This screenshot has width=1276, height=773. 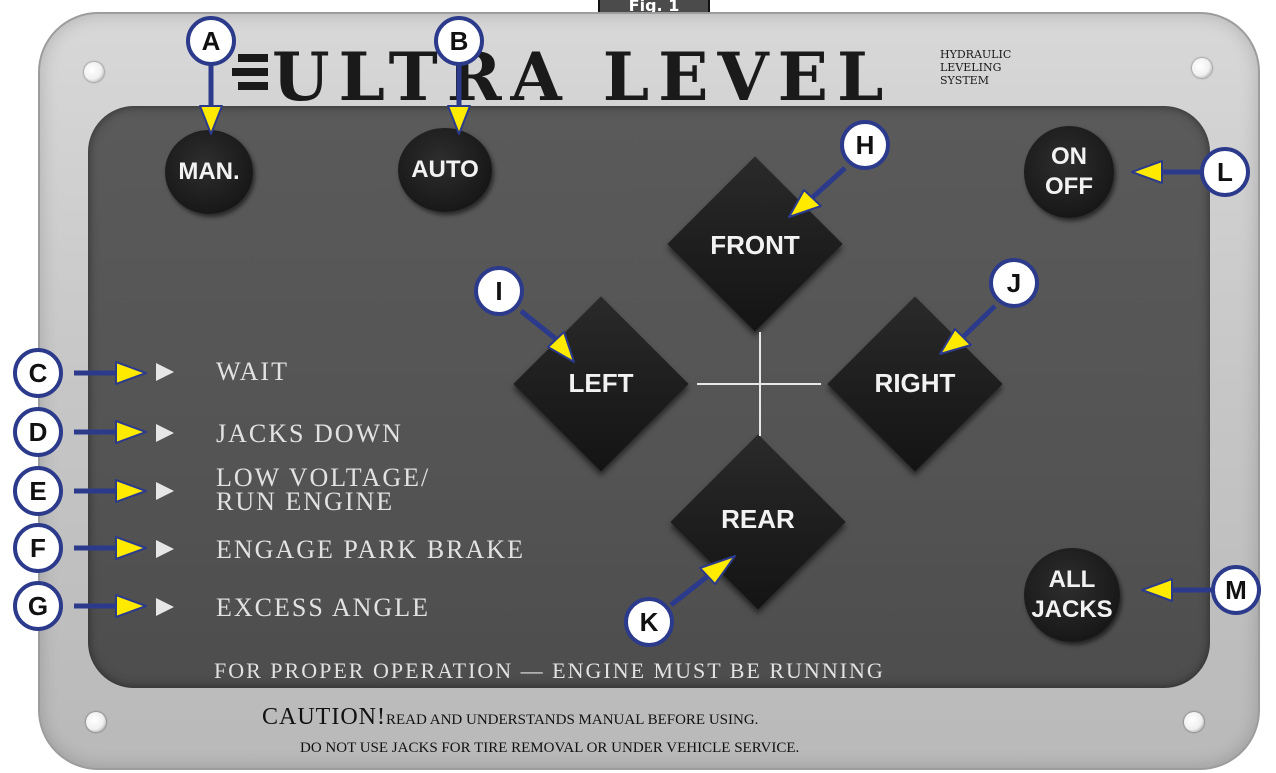 What do you see at coordinates (1225, 172) in the screenshot?
I see `callout-l: L` at bounding box center [1225, 172].